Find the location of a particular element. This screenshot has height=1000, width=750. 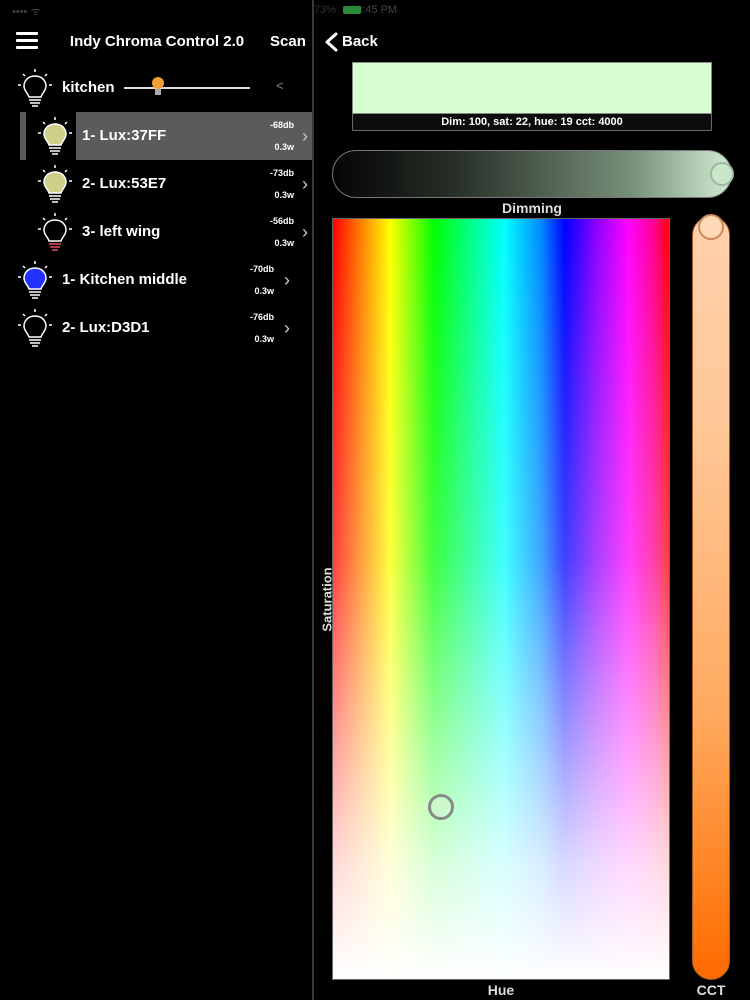

device-name: 3- left wing is located at coordinates (121, 231).